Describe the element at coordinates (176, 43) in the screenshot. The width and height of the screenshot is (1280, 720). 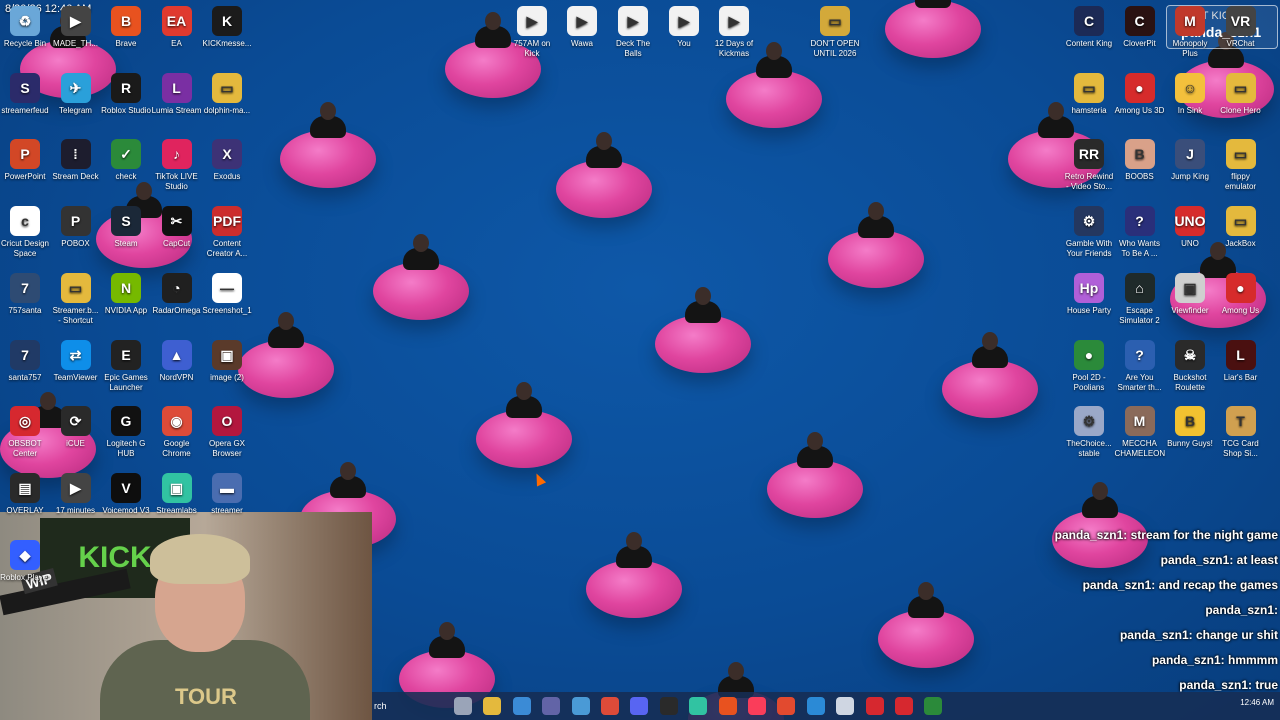
I see `desktop-icon-label: EA` at that location.